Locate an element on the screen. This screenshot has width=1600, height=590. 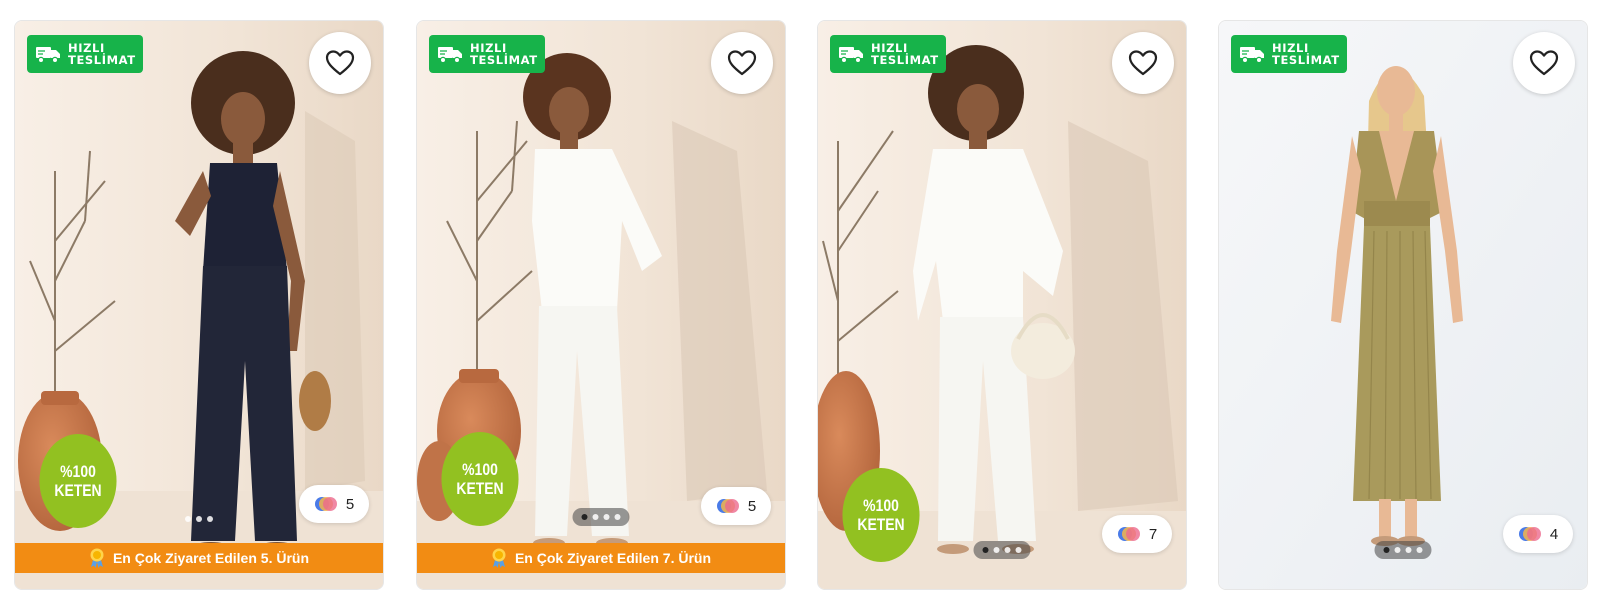
rank-text: En Çok Ziyaret Edilen 5. Ürün is located at coordinates (211, 558).